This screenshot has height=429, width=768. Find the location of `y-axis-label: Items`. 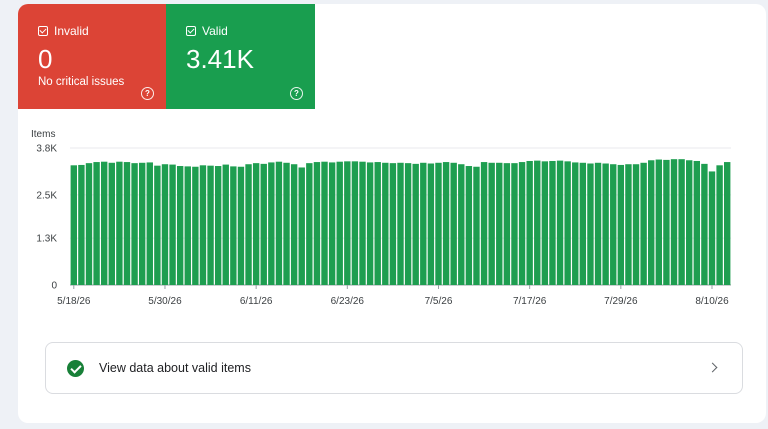

y-axis-label: Items is located at coordinates (43, 134).